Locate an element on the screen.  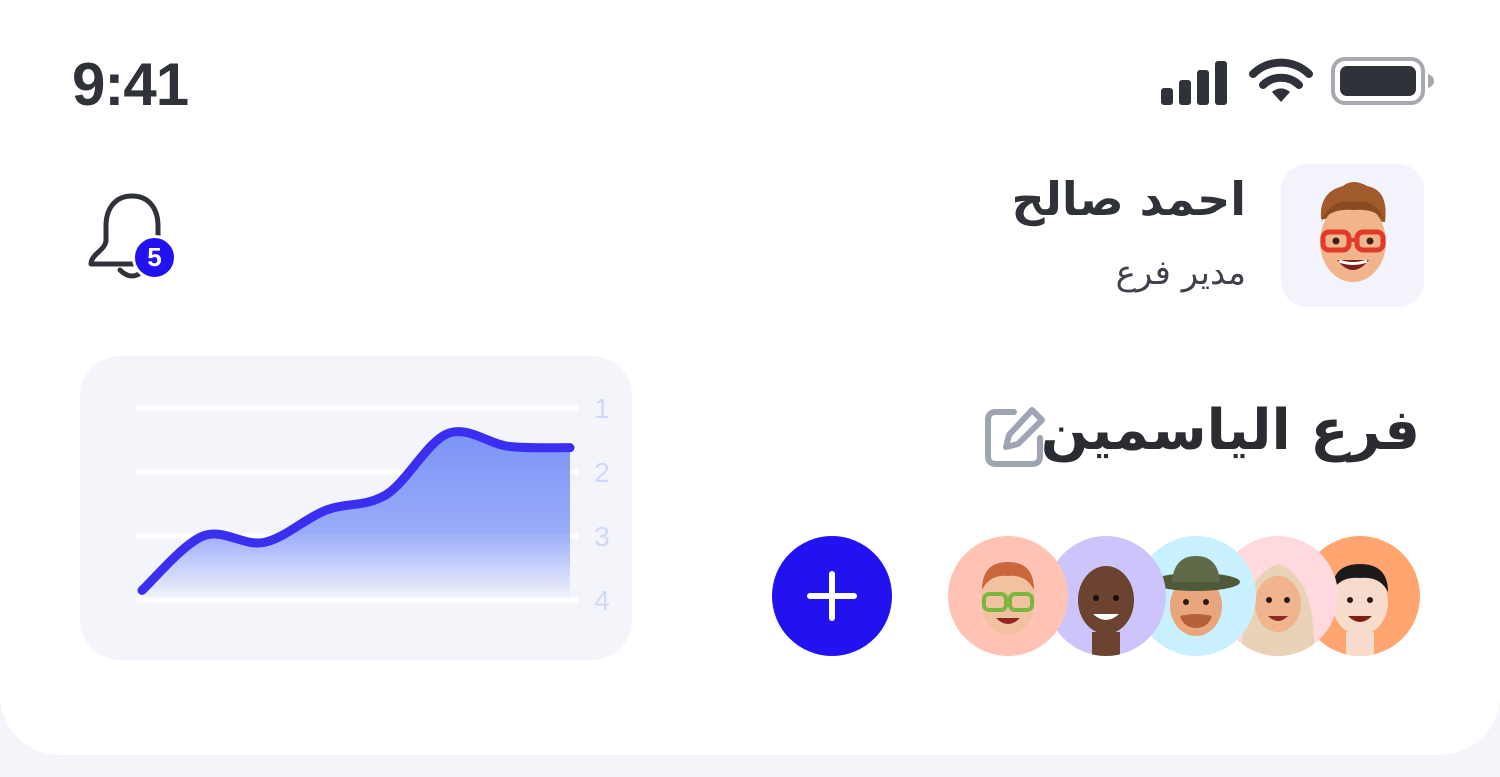
memoji-salmon is located at coordinates (1008, 596).